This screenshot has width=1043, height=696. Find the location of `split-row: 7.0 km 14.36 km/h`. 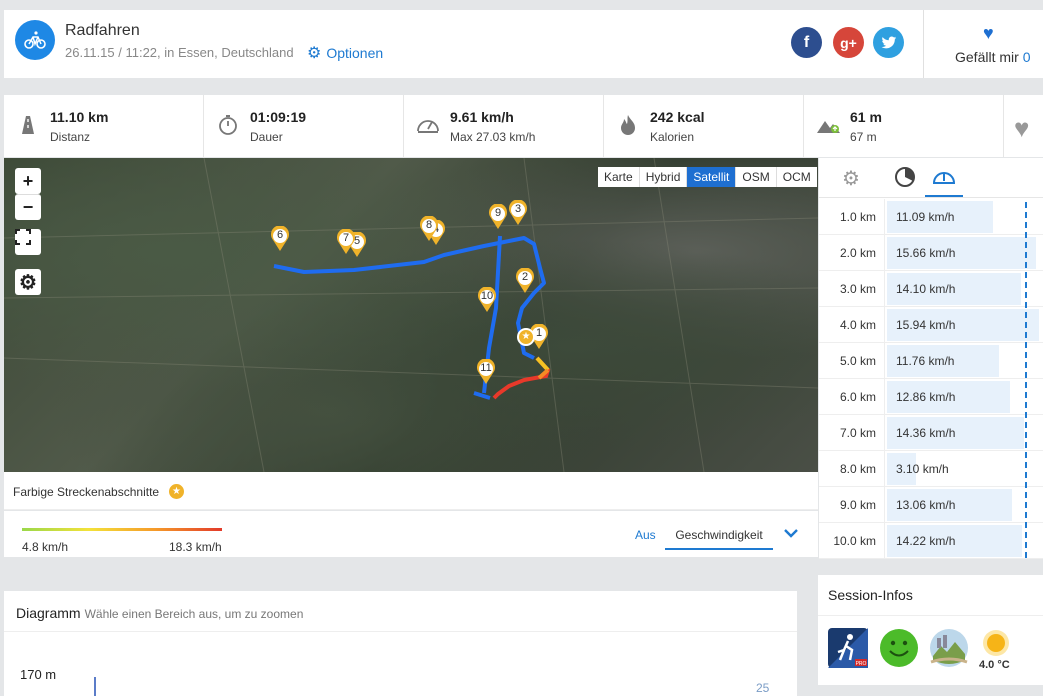

split-row: 7.0 km 14.36 km/h is located at coordinates (931, 433).